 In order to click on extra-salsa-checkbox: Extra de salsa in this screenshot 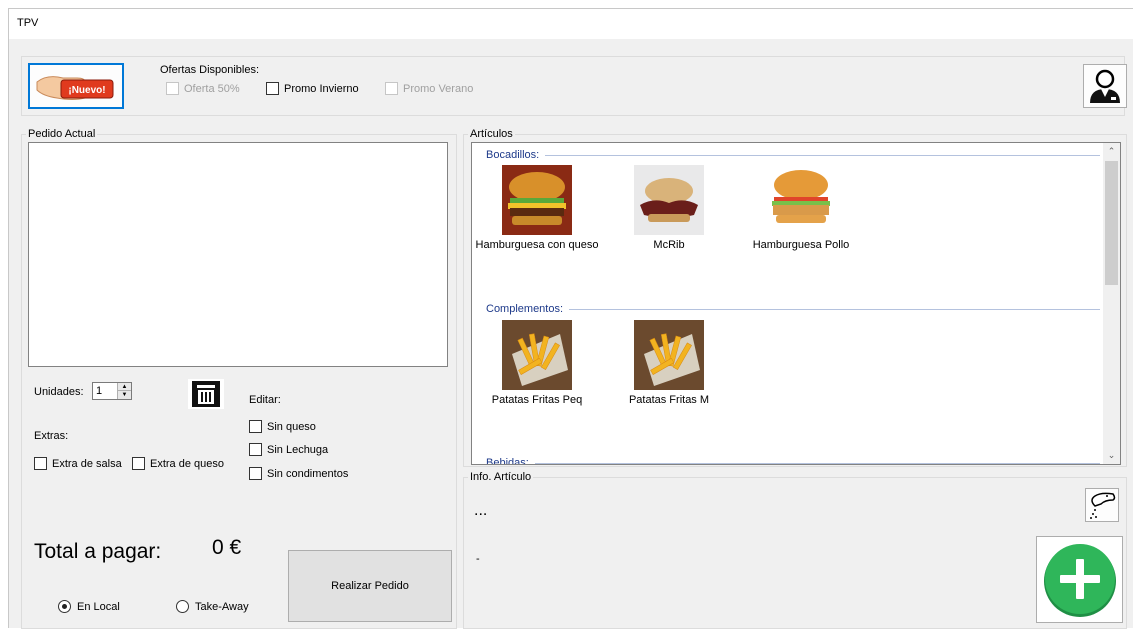, I will do `click(78, 463)`.